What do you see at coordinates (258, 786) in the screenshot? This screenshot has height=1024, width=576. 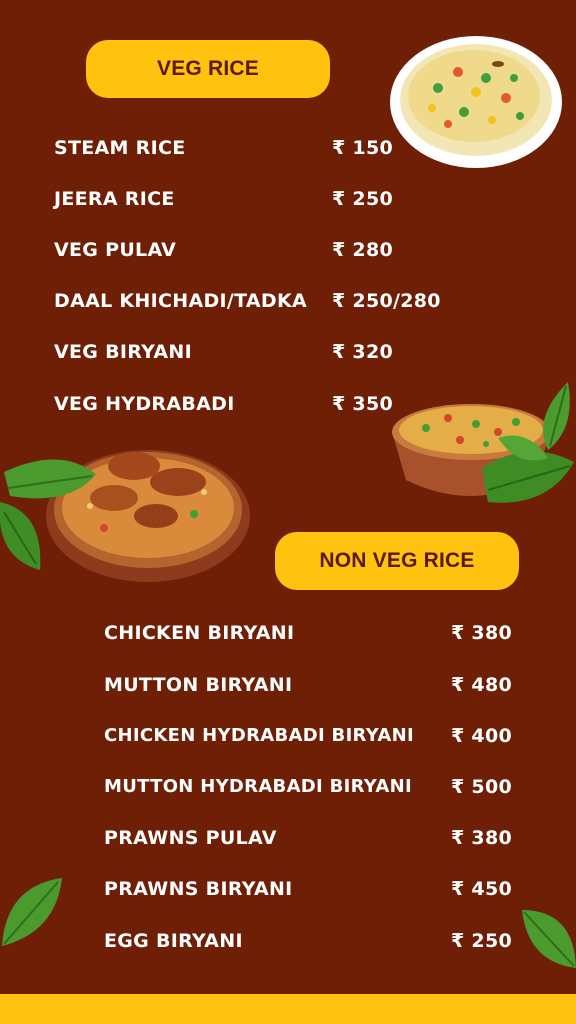 I see `item-name: MUTTON HYDRABADI BIRYANI` at bounding box center [258, 786].